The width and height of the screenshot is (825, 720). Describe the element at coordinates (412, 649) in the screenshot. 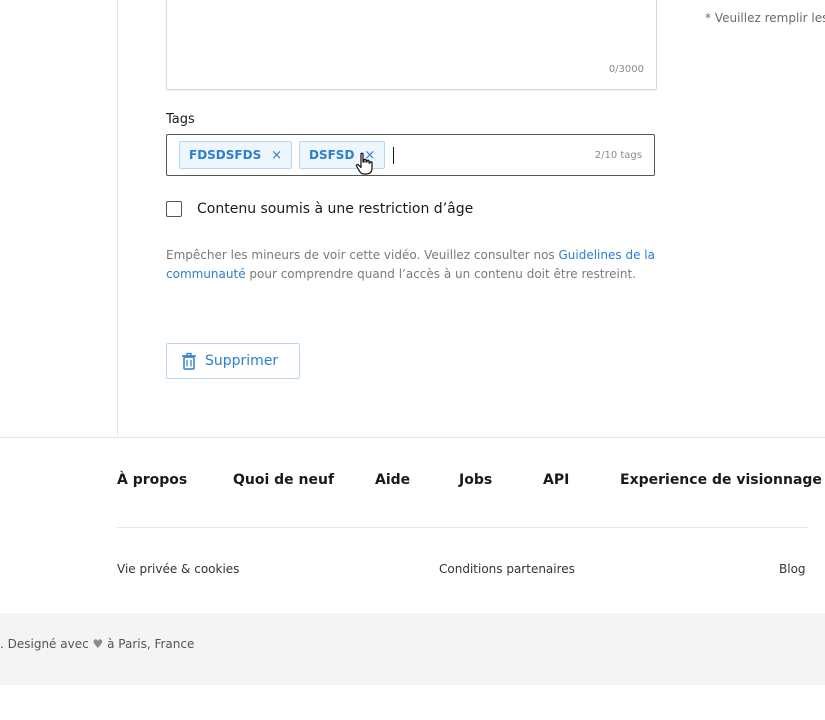

I see `footer-bottom-bar: . Designé avec ♥ à Paris, France` at that location.